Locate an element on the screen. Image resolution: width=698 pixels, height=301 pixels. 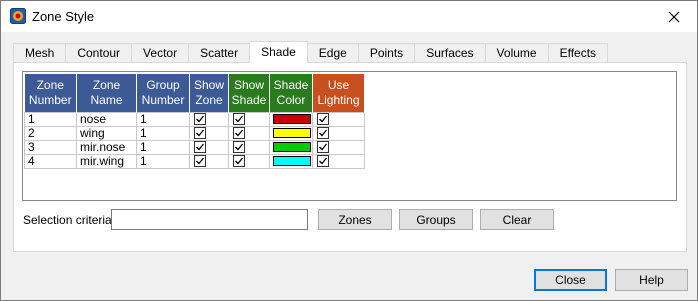
tab-surfaces: Surfaces is located at coordinates (450, 53).